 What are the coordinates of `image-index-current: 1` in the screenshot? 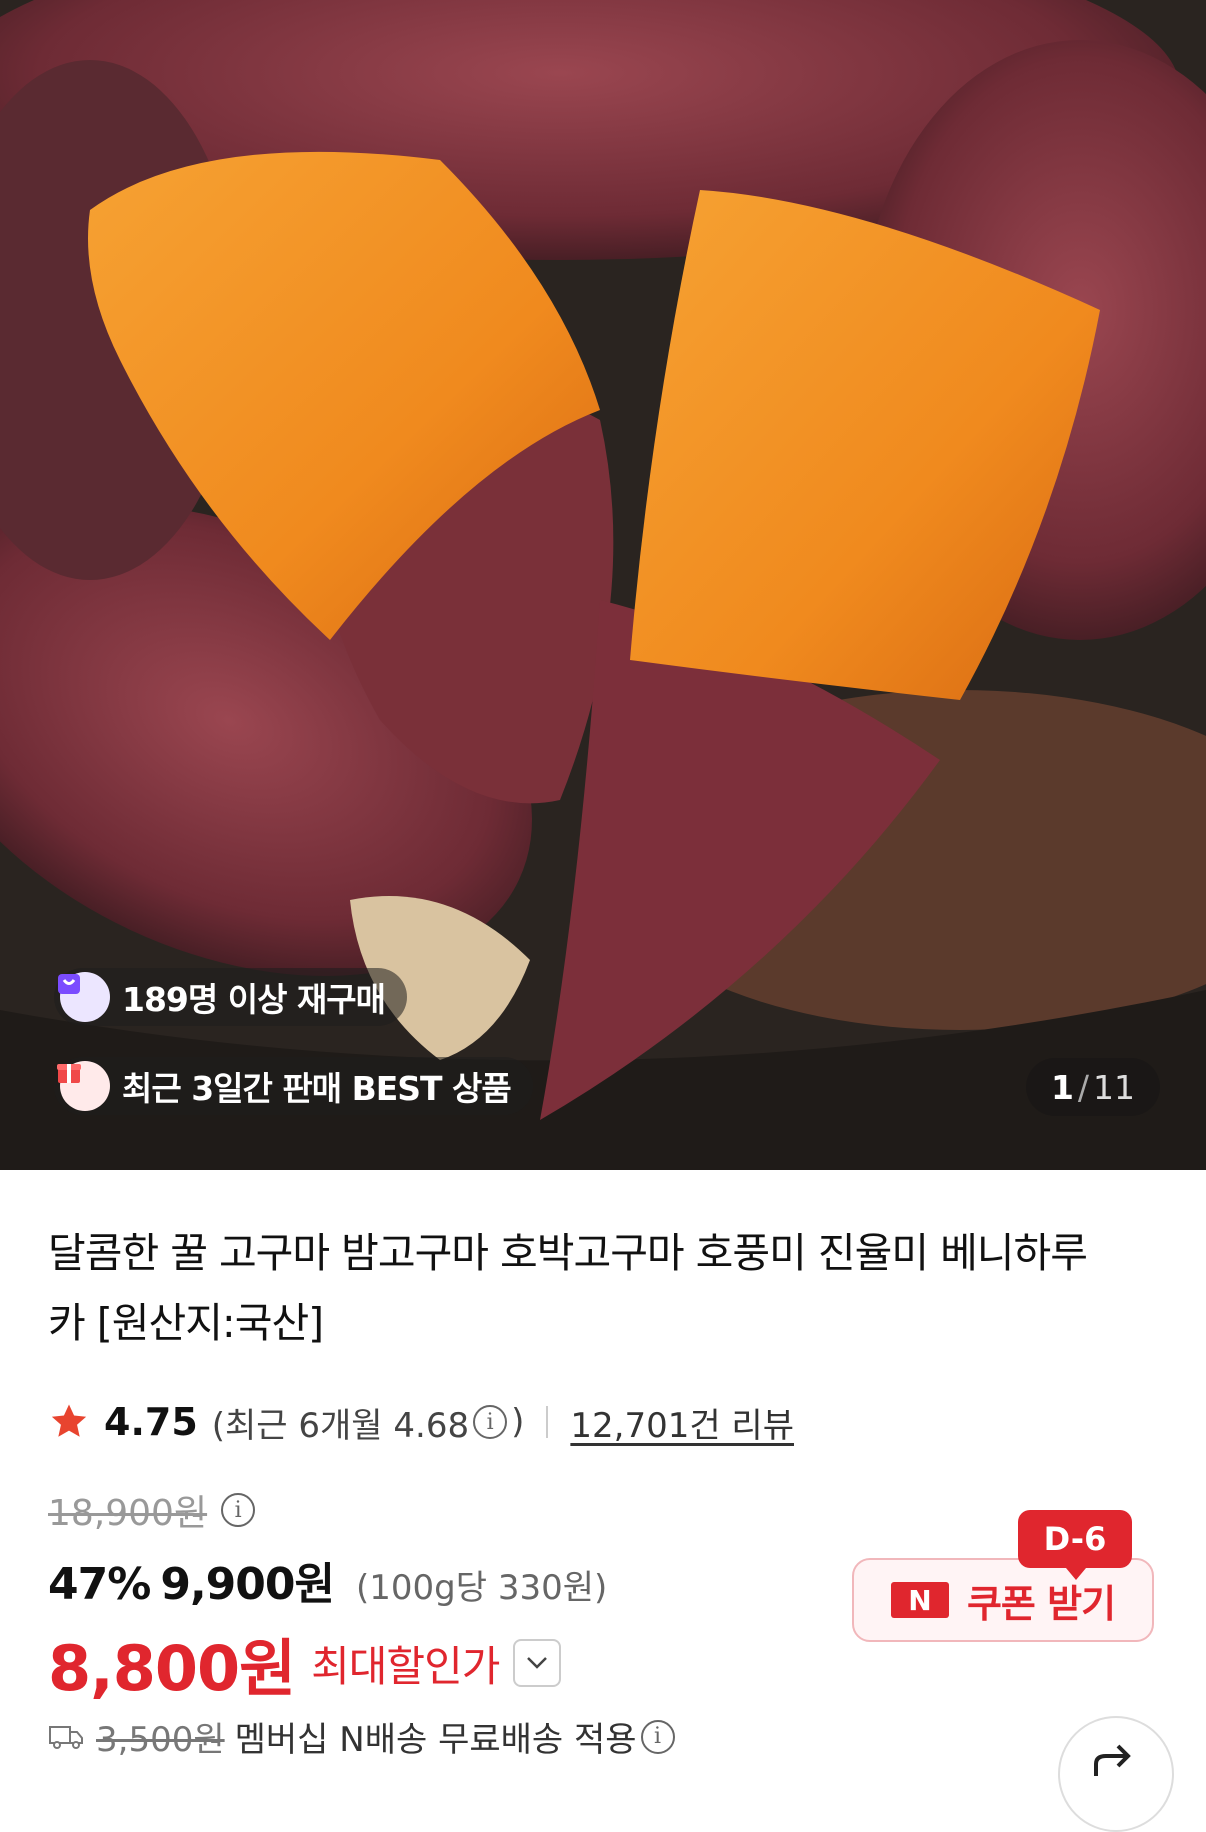 It's located at (1062, 1087).